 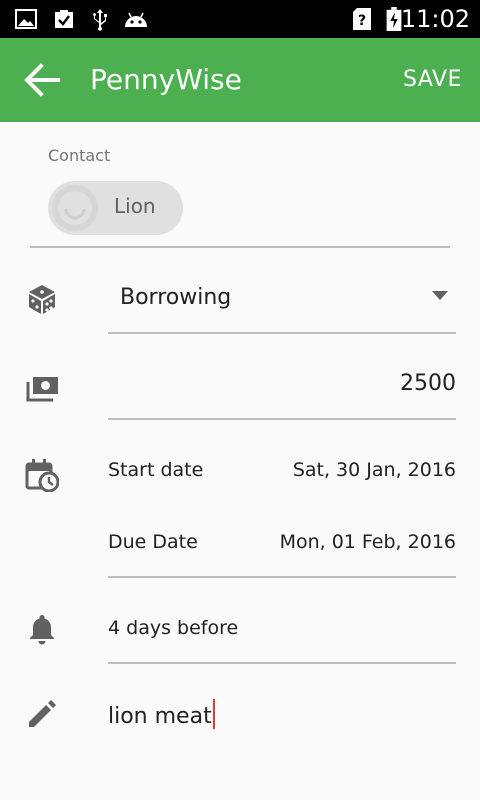 What do you see at coordinates (282, 577) in the screenshot?
I see `dates-divider` at bounding box center [282, 577].